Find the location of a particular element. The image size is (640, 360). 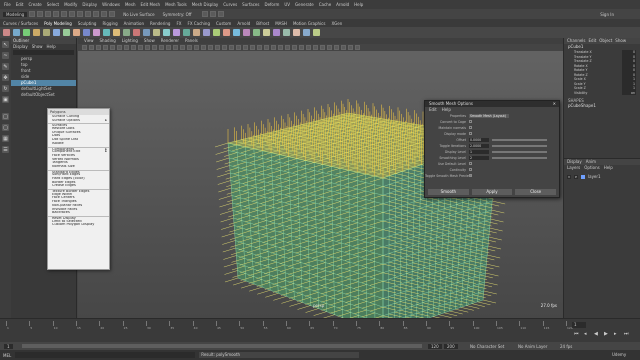

tab-rendering: Rendering is located at coordinates (160, 23).